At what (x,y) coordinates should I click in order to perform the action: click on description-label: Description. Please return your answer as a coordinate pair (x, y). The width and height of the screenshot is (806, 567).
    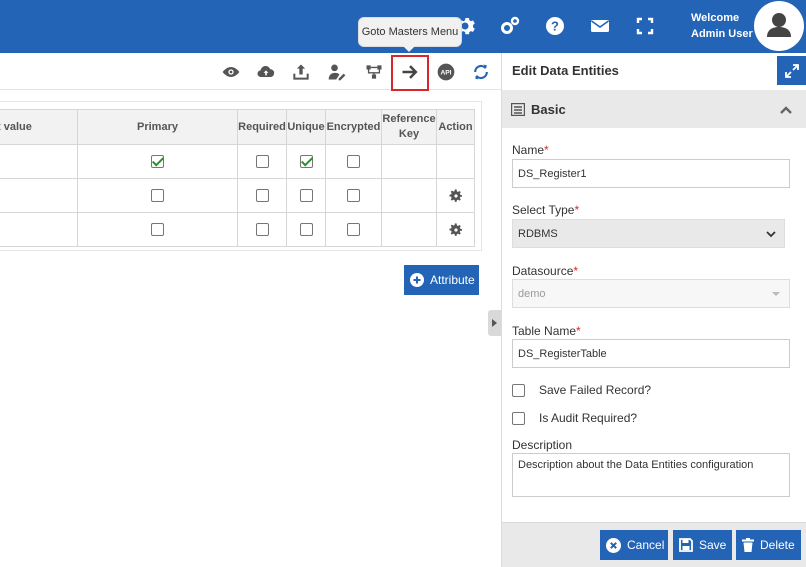
    Looking at the image, I should click on (542, 445).